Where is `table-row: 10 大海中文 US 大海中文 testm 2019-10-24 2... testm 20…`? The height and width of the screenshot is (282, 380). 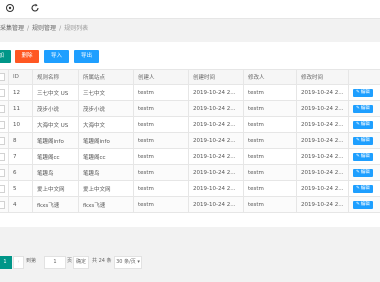 table-row: 10 大海中文 US 大海中文 testm 2019-10-24 2... testm 20… is located at coordinates (190, 124).